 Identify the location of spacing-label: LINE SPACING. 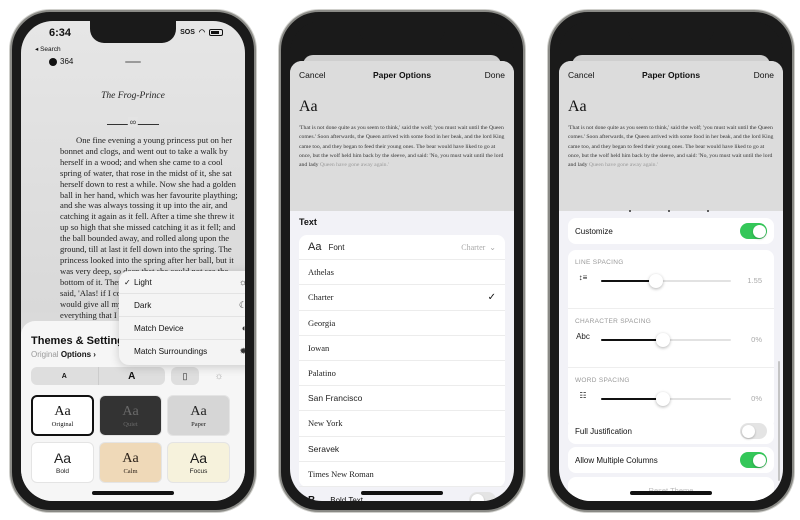
(599, 262).